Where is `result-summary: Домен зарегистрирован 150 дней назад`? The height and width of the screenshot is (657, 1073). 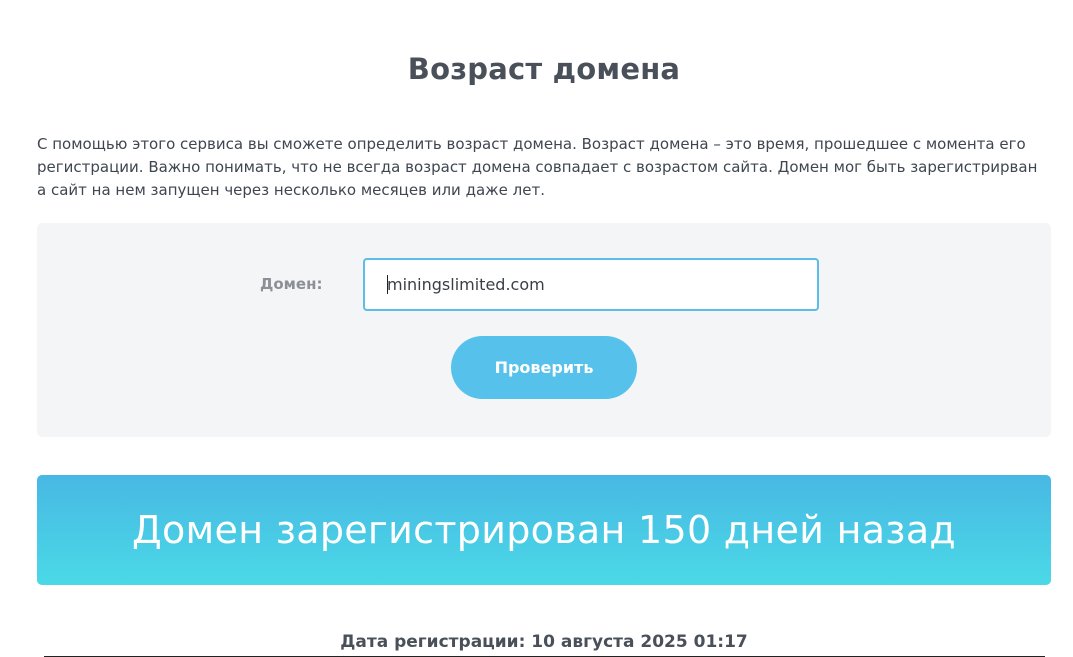 result-summary: Домен зарегистрирован 150 дней назад is located at coordinates (544, 530).